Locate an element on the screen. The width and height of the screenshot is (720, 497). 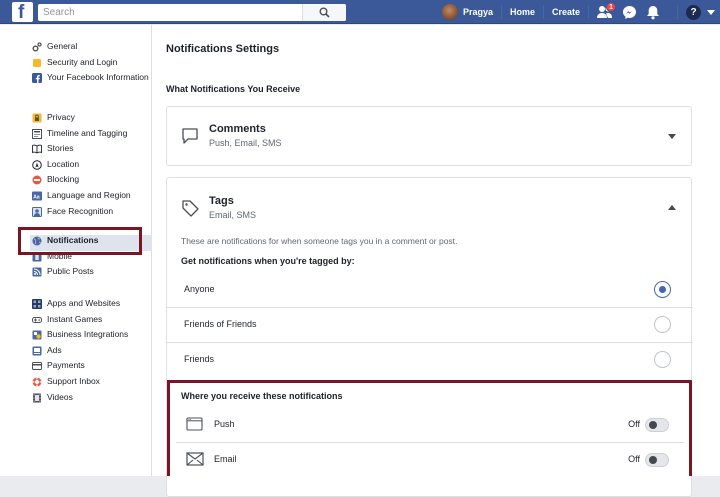
sidebar-item-ads: Ads is located at coordinates (80, 353).